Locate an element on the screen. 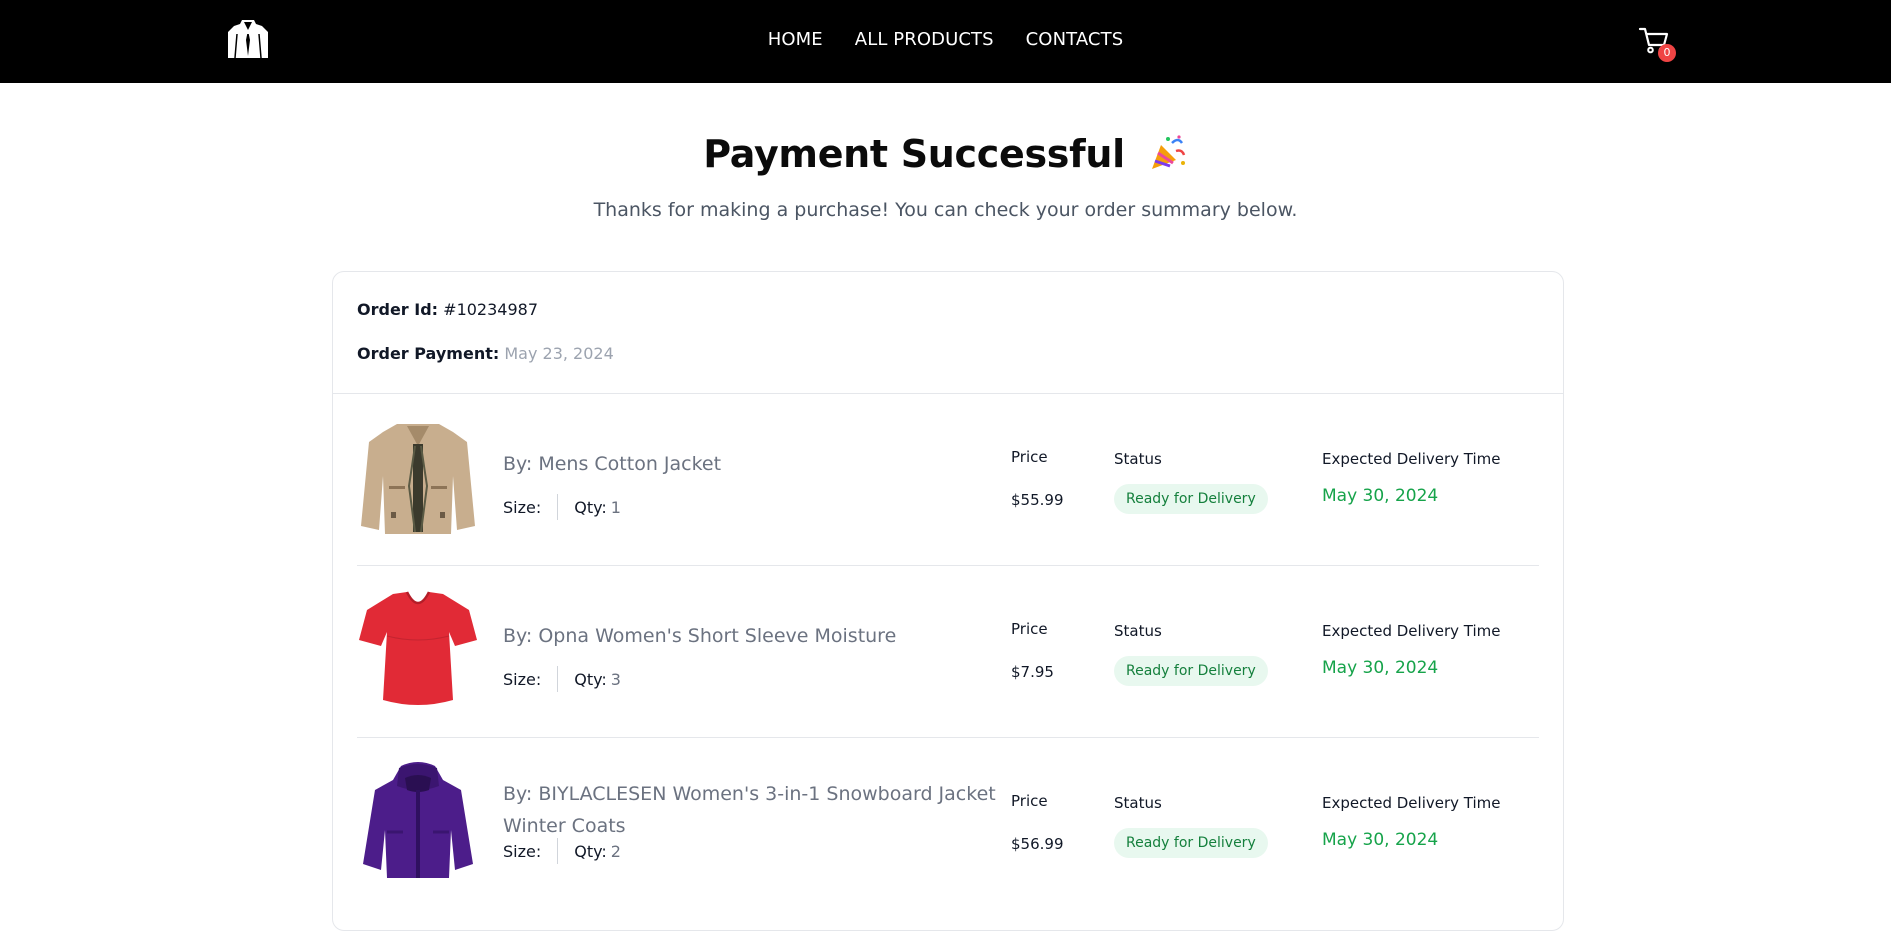 The width and height of the screenshot is (1891, 931). size-qty-row: Size: Qty: 2 is located at coordinates (562, 851).